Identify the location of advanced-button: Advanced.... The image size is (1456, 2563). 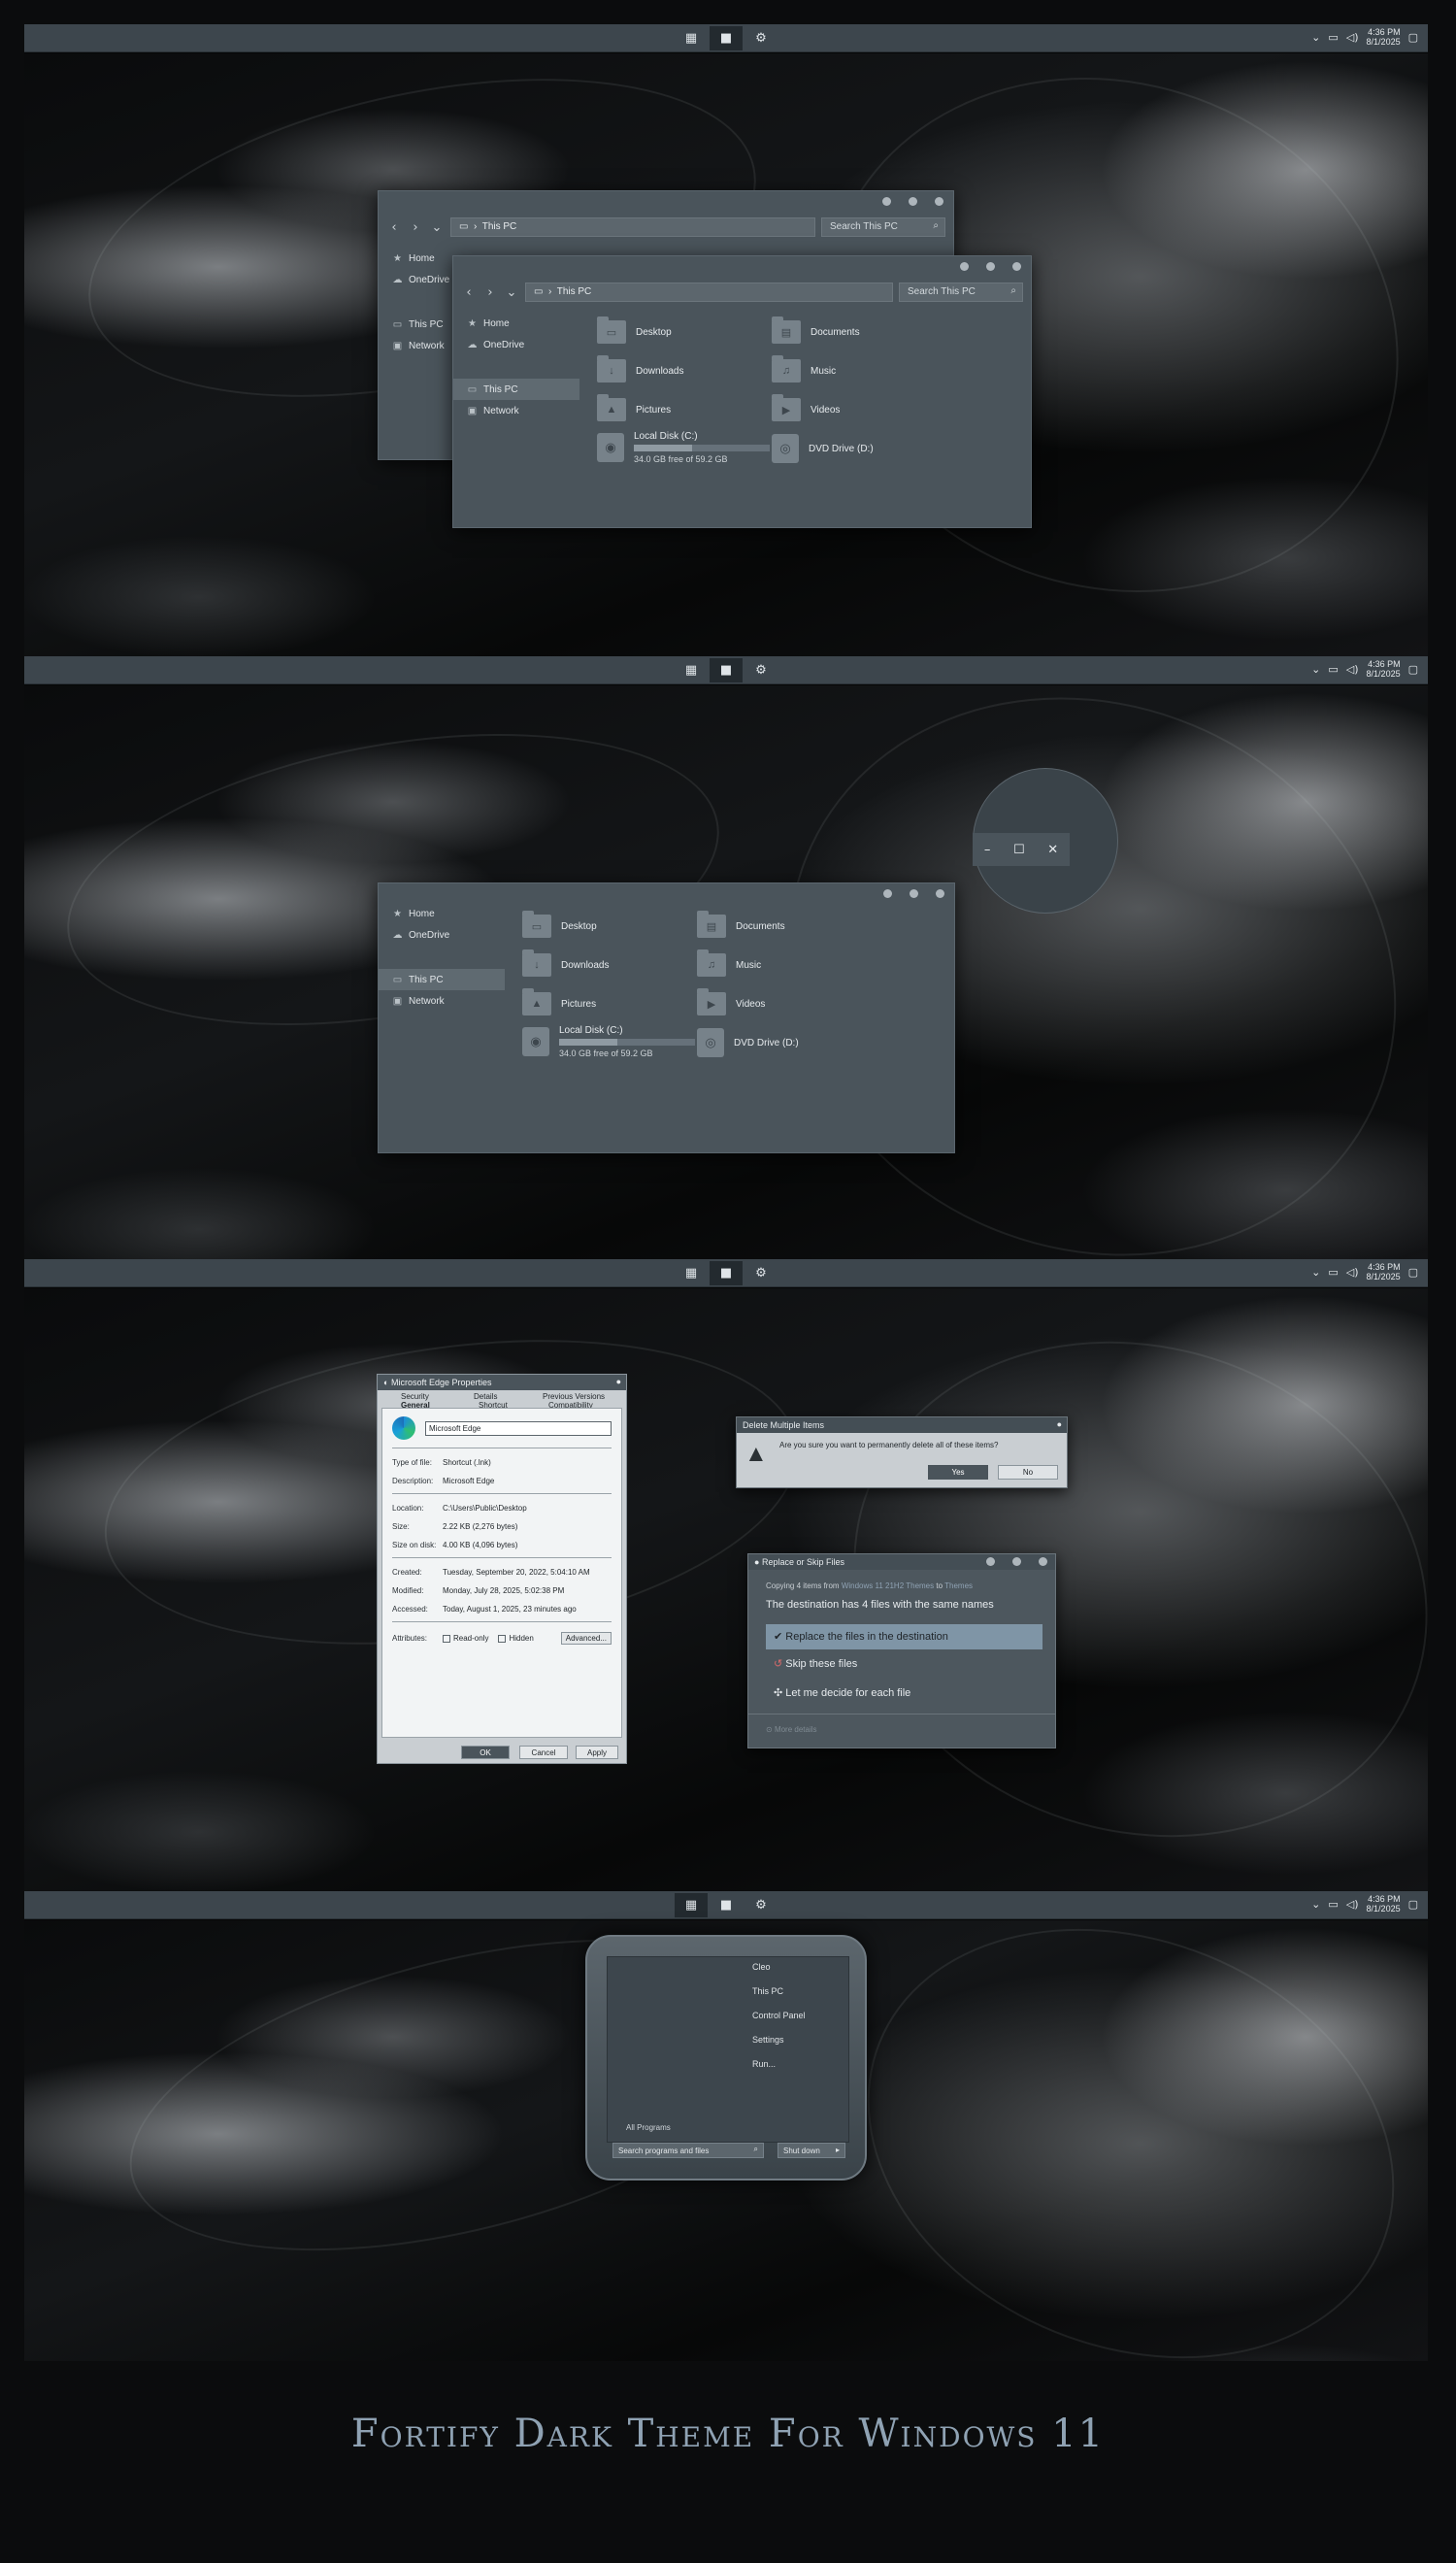
(586, 1638).